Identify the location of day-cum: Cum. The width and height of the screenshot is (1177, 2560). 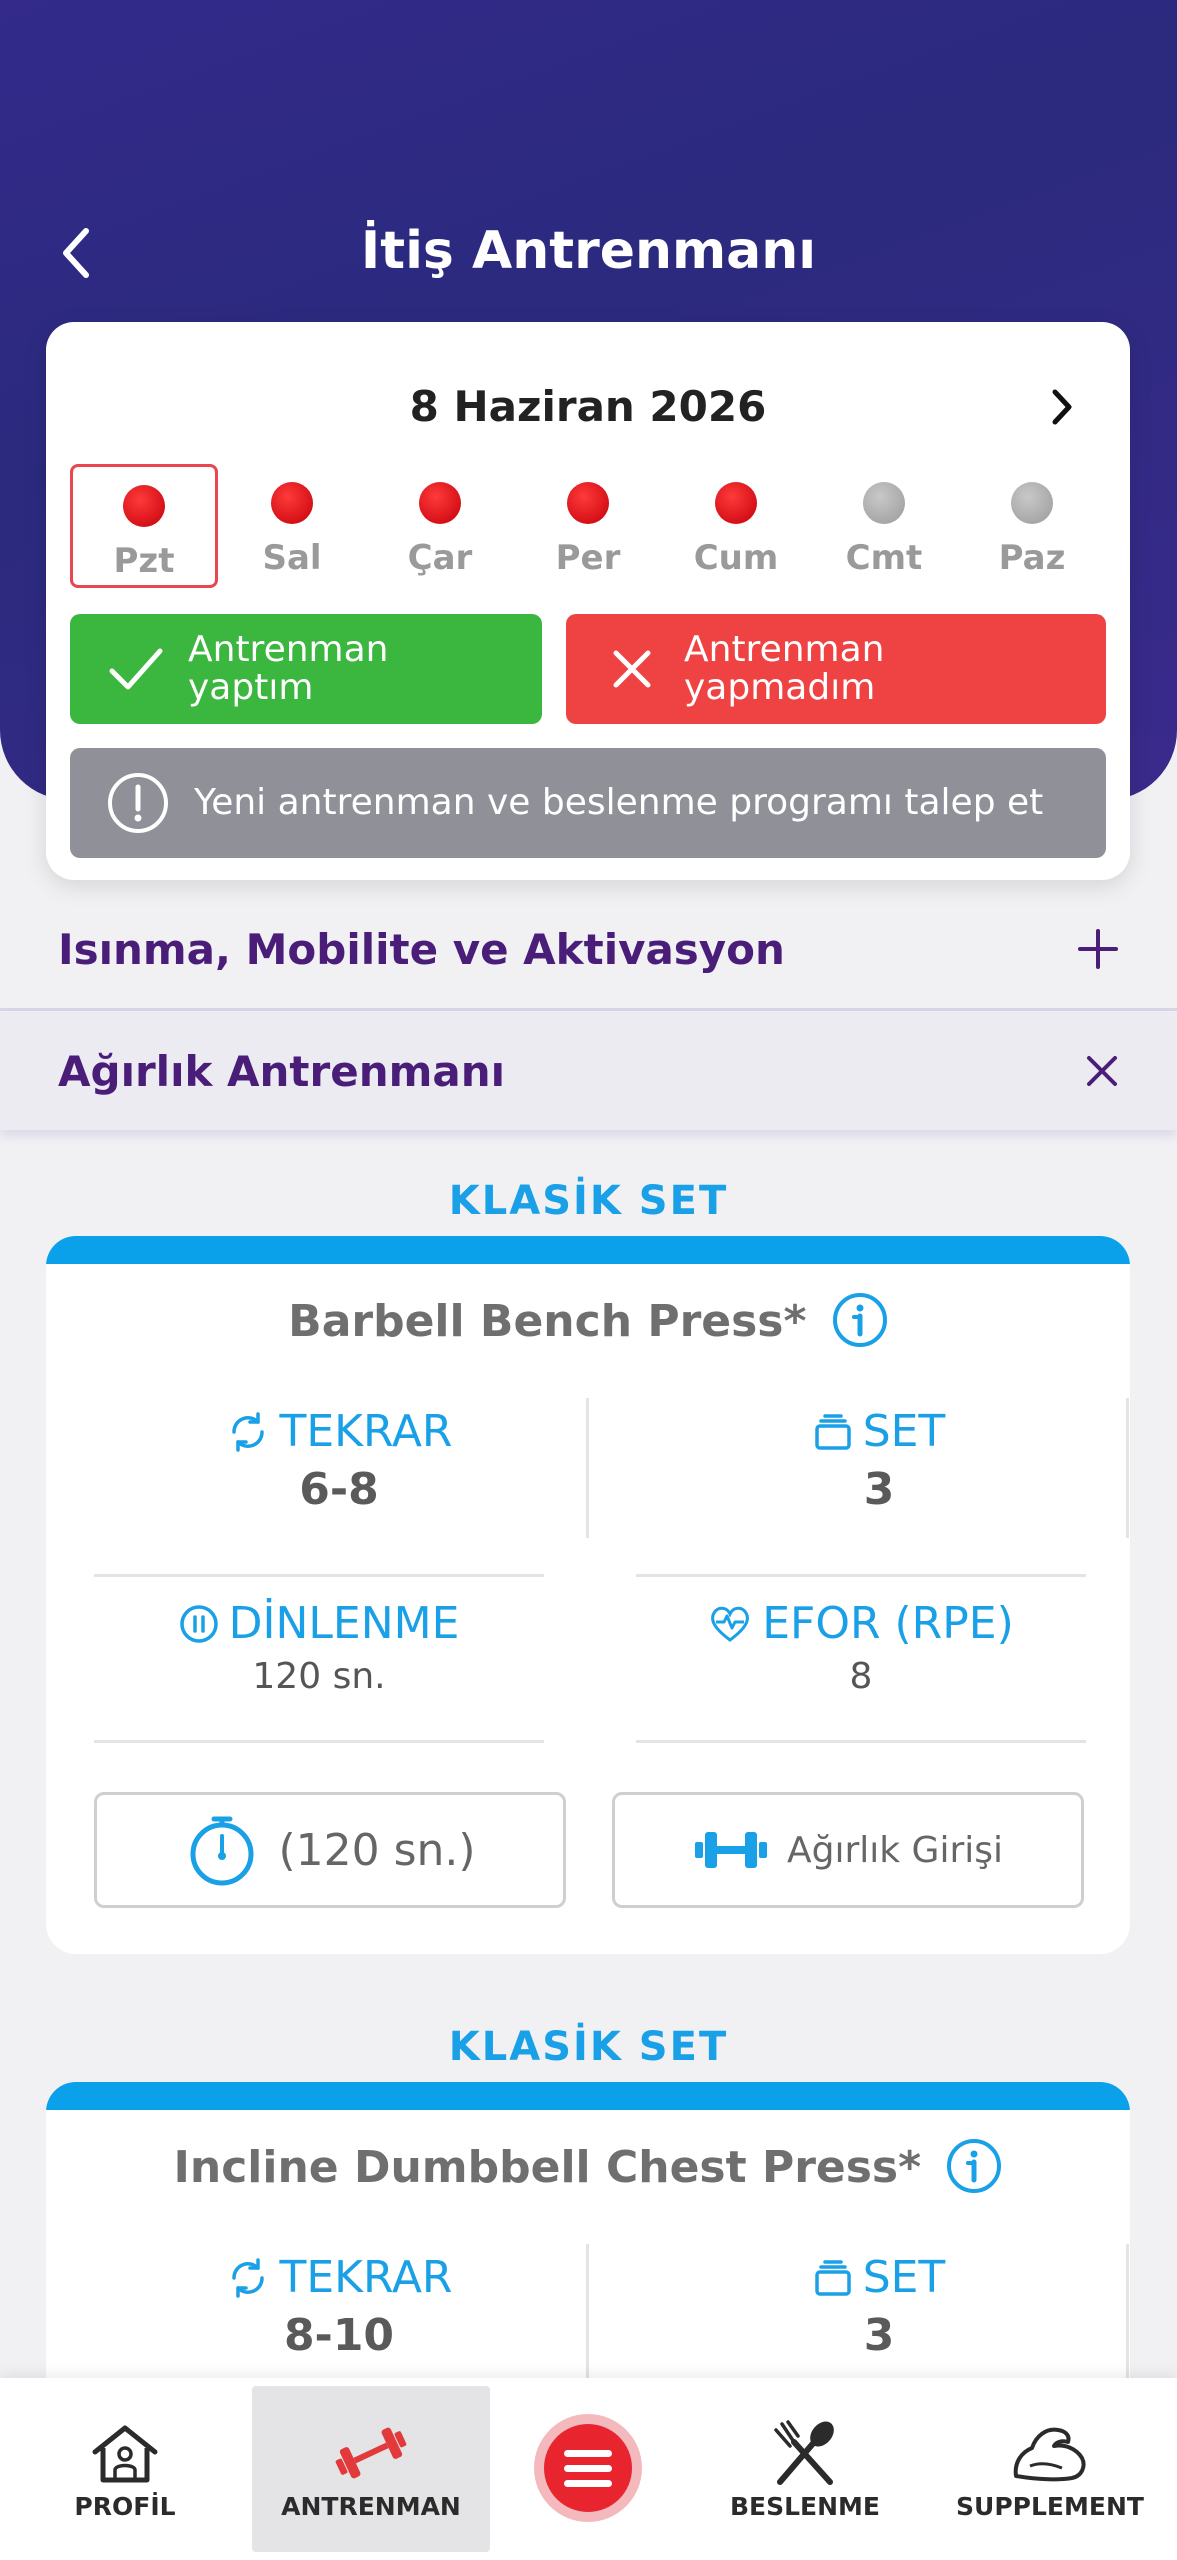
(736, 526).